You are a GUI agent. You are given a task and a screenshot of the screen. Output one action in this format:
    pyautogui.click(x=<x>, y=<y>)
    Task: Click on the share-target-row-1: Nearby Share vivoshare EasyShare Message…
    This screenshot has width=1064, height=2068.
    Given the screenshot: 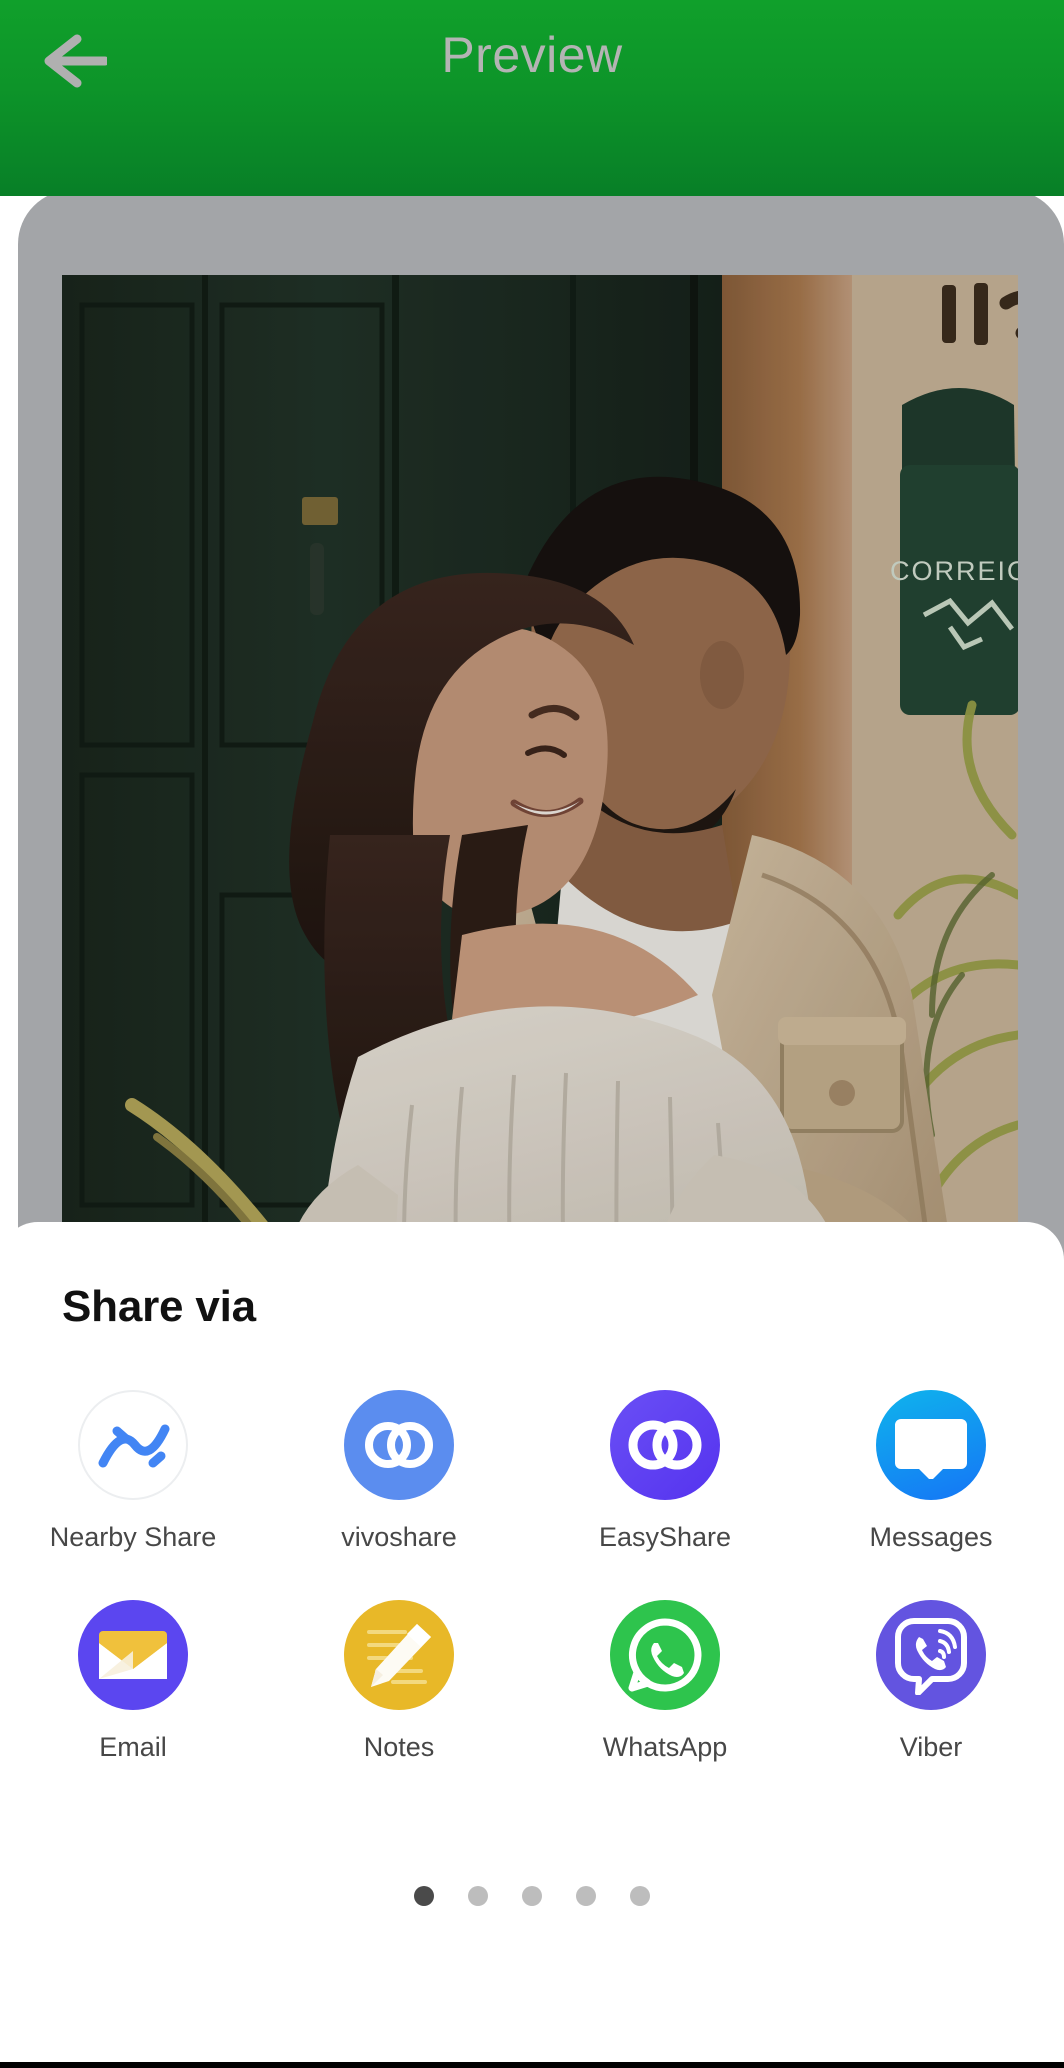 What is the action you would take?
    pyautogui.click(x=532, y=1471)
    